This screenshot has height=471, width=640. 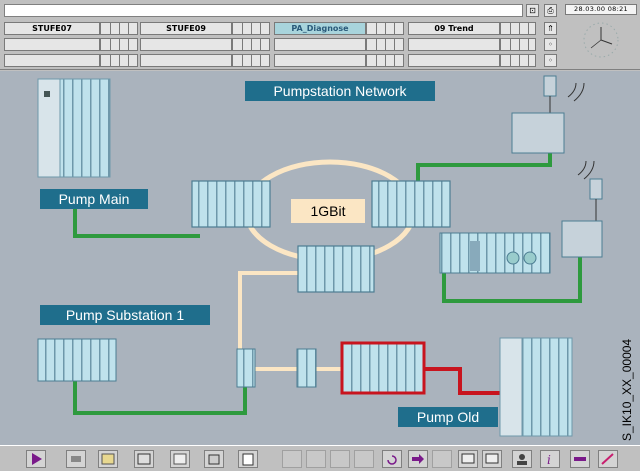 What do you see at coordinates (418, 459) in the screenshot?
I see `arrow-right-icon` at bounding box center [418, 459].